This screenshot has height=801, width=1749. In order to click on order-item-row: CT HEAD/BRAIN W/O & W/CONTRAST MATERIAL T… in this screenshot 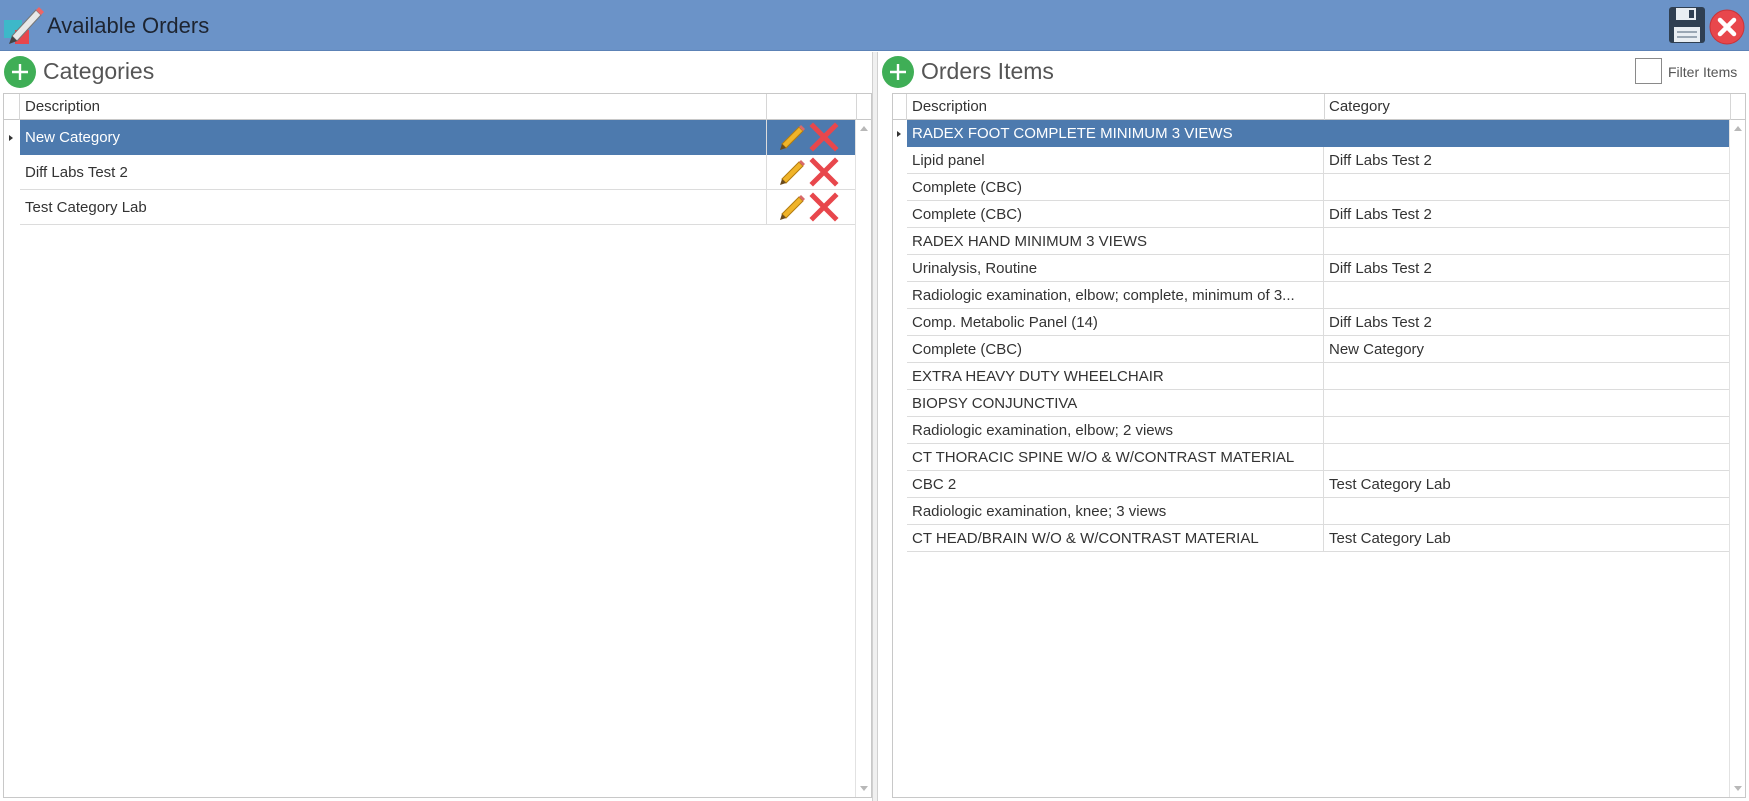, I will do `click(1319, 538)`.